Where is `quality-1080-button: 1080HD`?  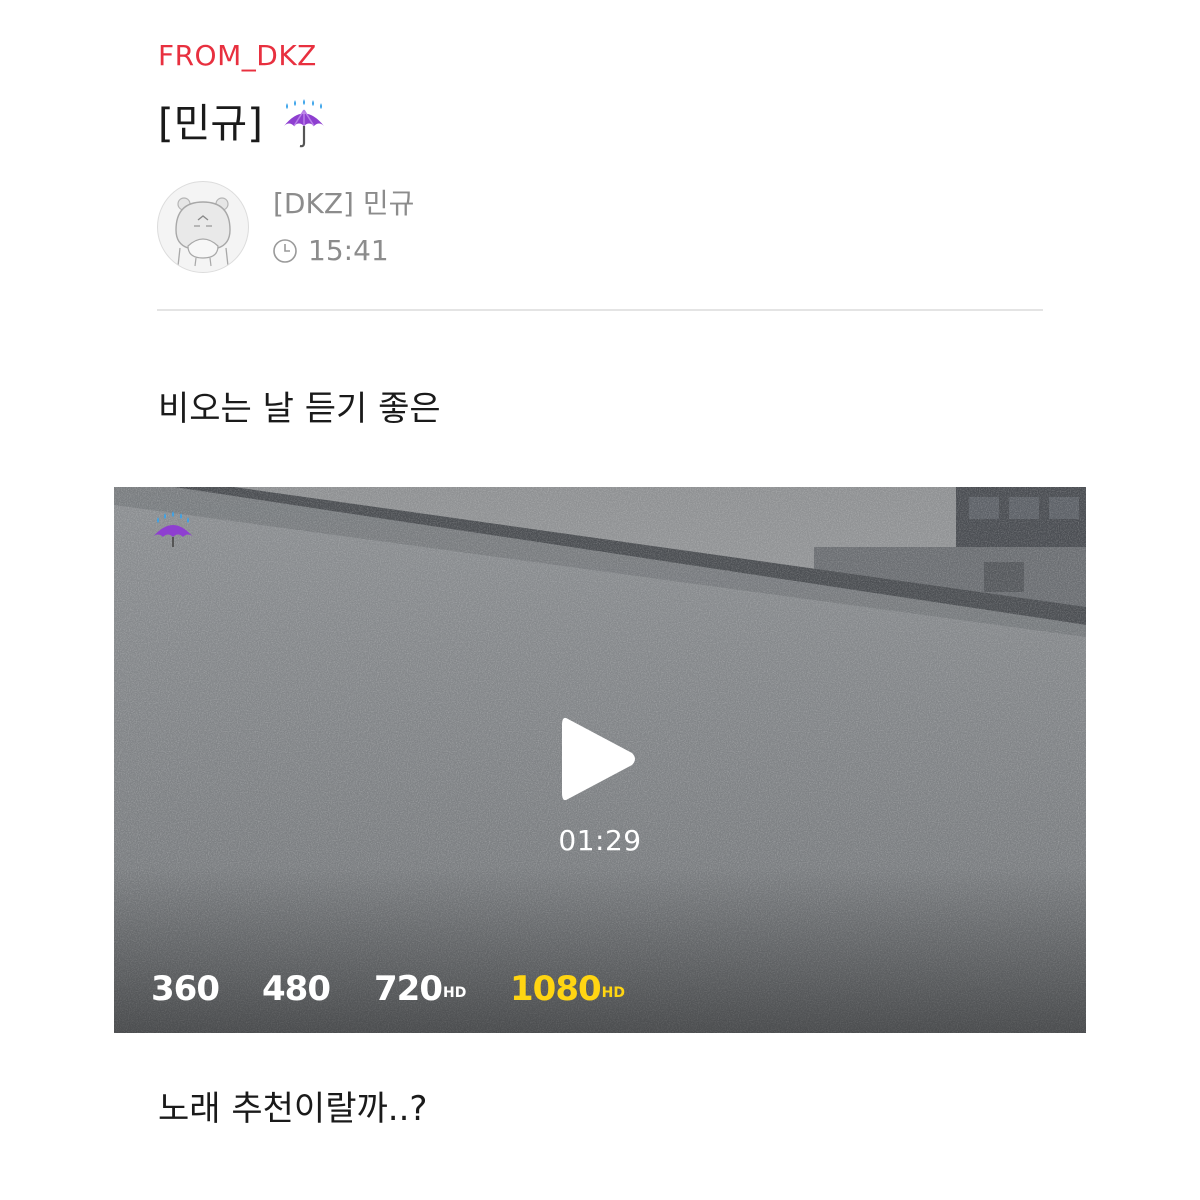 quality-1080-button: 1080HD is located at coordinates (567, 989).